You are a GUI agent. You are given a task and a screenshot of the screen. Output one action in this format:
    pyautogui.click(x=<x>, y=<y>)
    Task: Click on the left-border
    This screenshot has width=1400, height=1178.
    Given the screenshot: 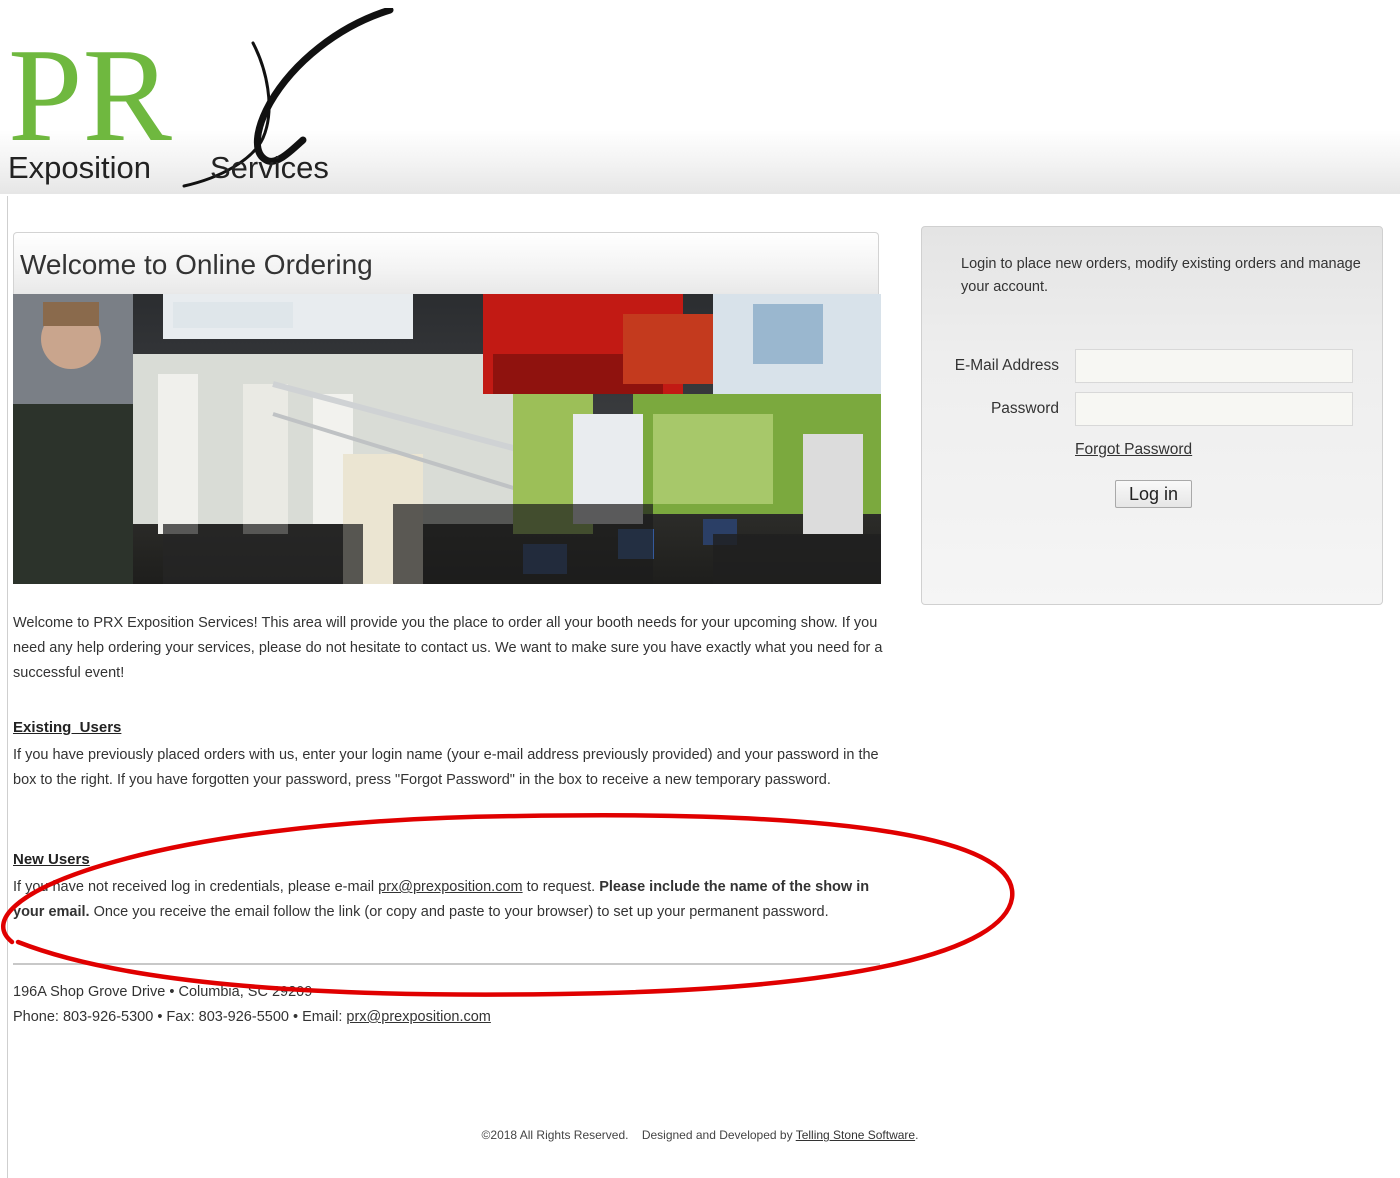 What is the action you would take?
    pyautogui.click(x=7, y=687)
    